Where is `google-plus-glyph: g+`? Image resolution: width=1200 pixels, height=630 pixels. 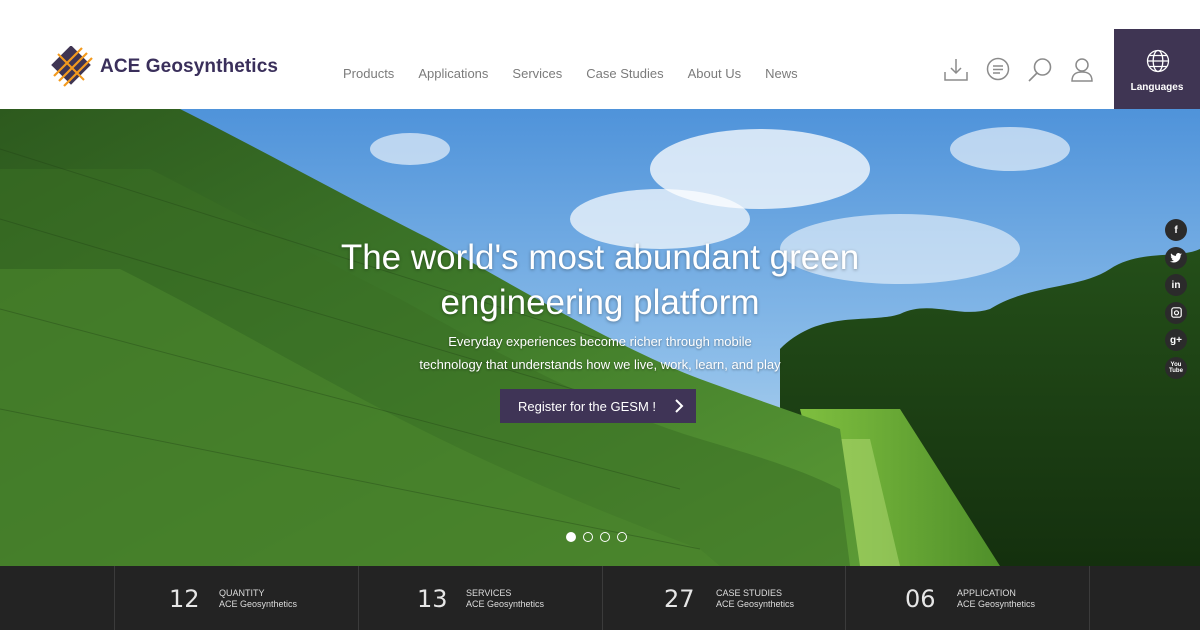
google-plus-glyph: g+ is located at coordinates (1176, 340).